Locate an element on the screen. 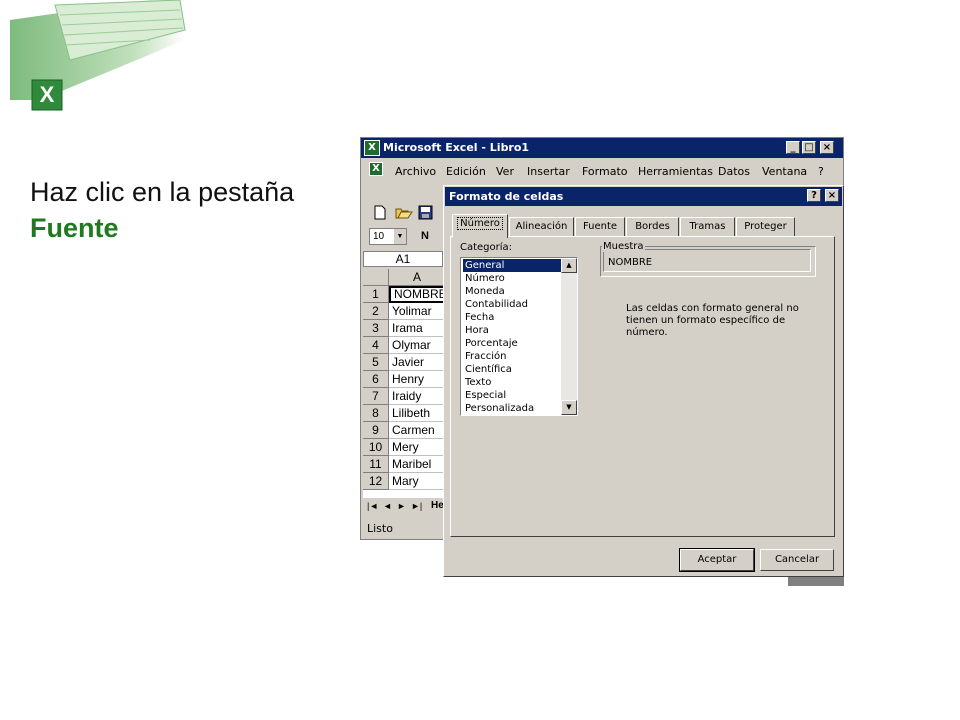  tab-proteger: Proteger is located at coordinates (765, 227).